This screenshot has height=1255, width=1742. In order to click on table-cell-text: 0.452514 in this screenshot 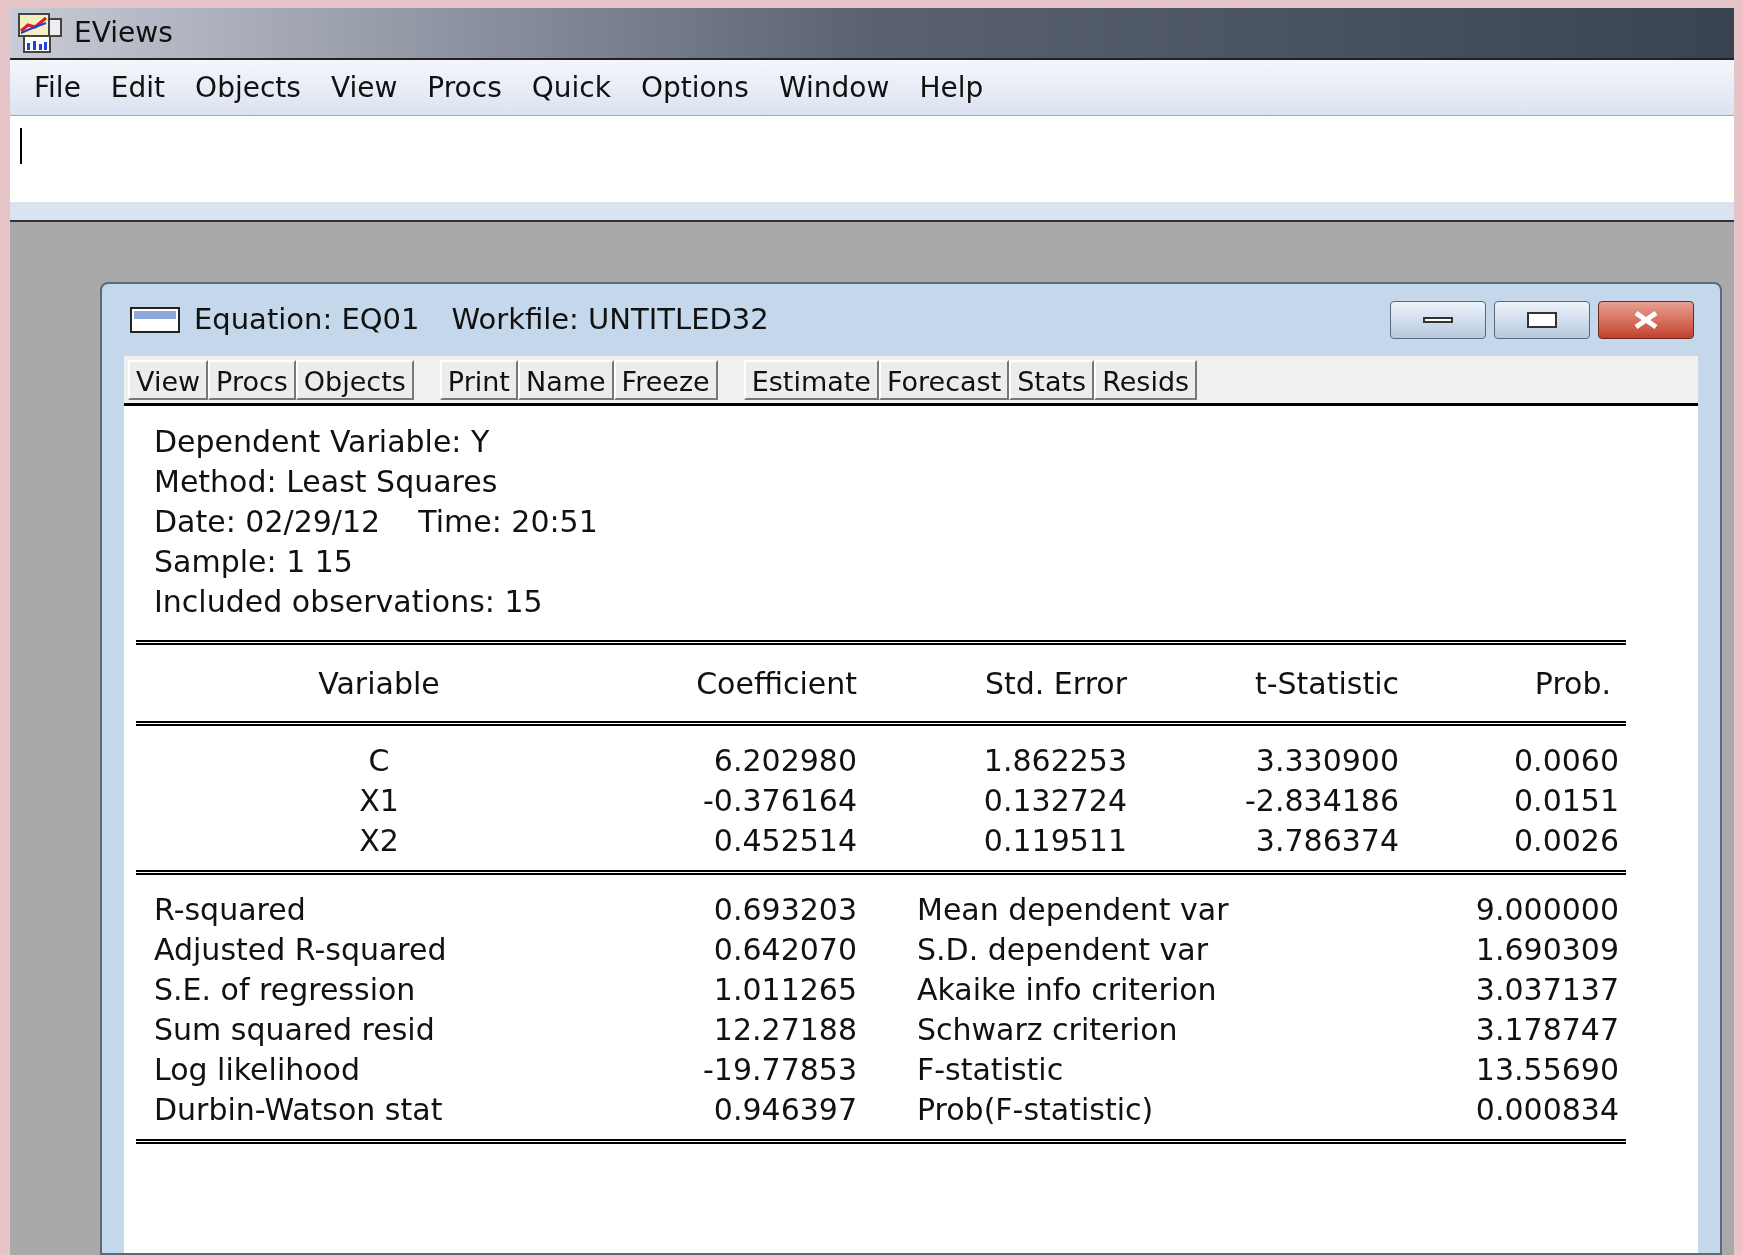, I will do `click(785, 841)`.